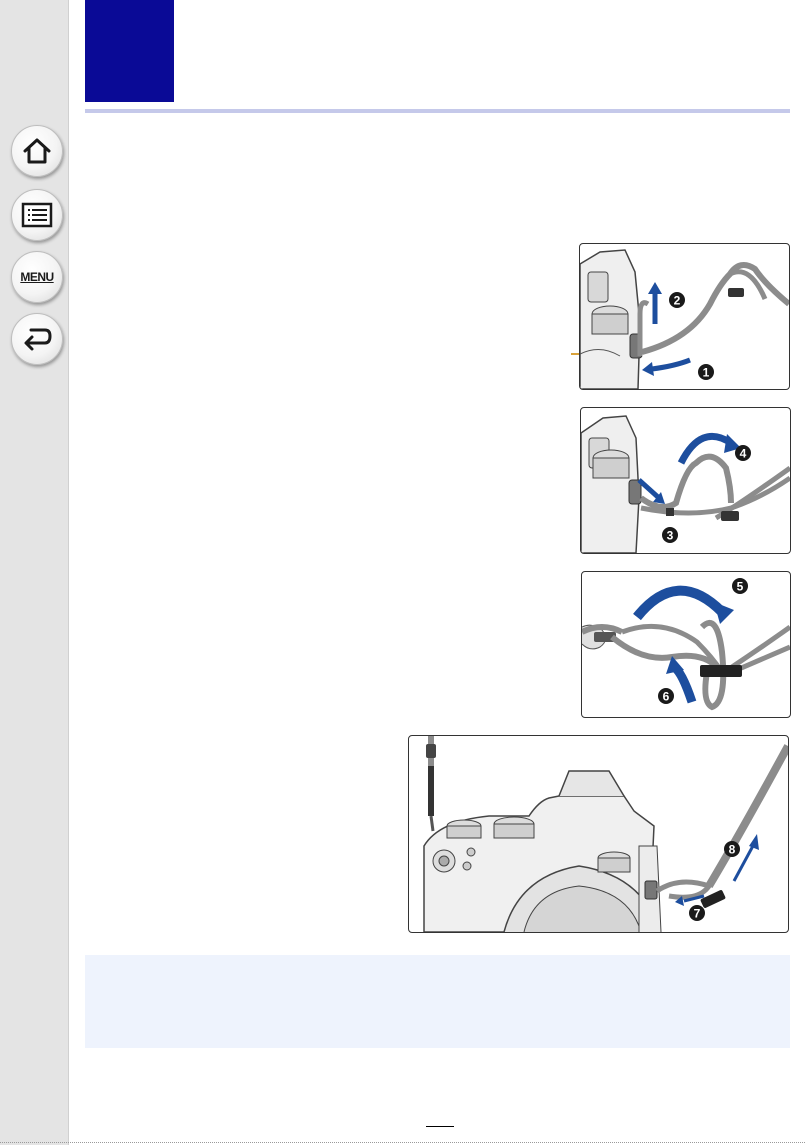  I want to click on sidebar: MENU, so click(34, 572).